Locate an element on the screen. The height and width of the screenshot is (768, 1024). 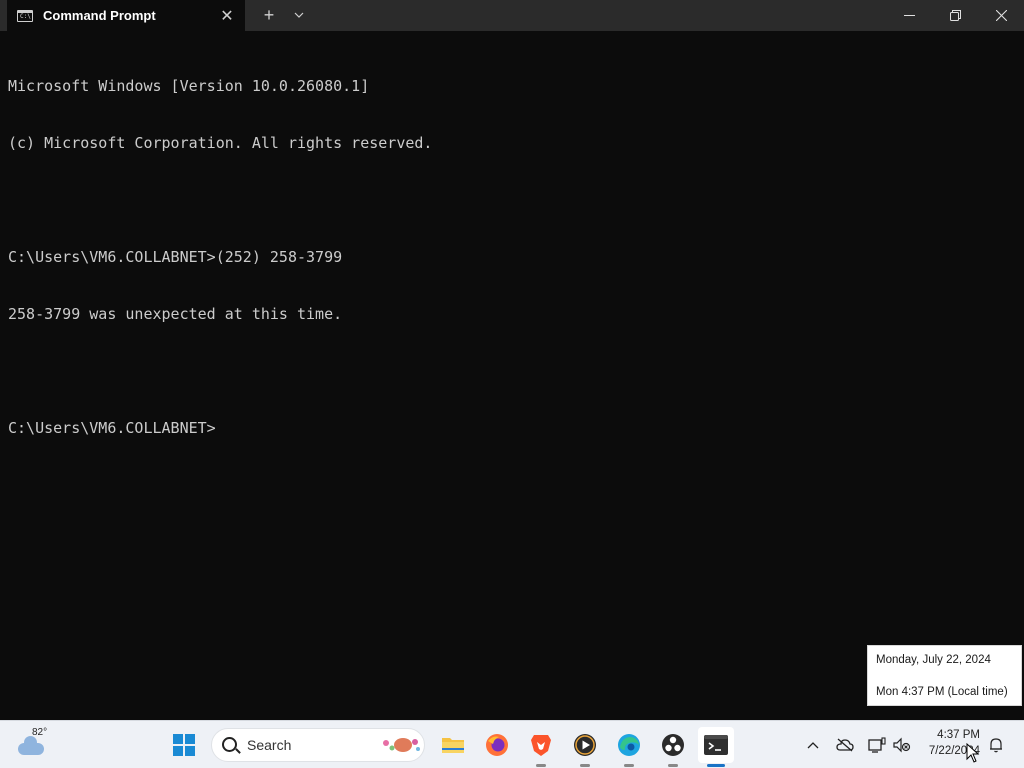
console-line: 258-3799 was unexpected at this time. is located at coordinates (175, 314).